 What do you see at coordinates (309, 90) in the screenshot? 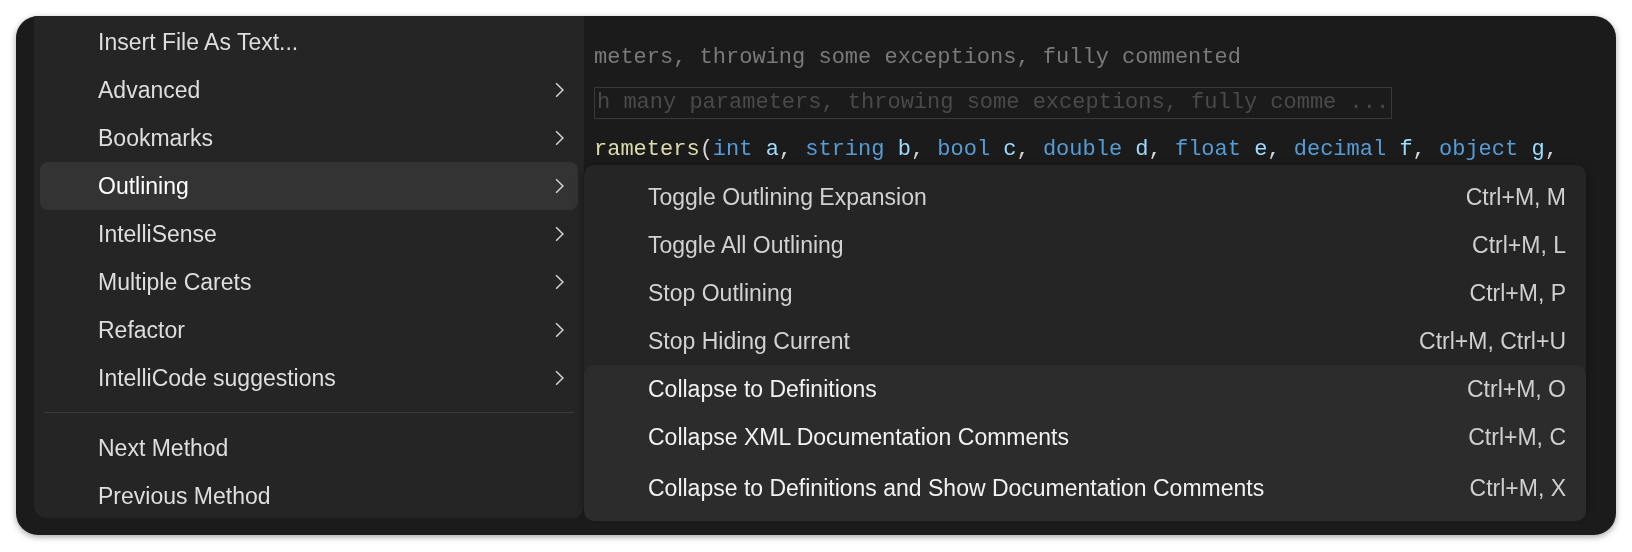
I see `menu-item: Advanced` at bounding box center [309, 90].